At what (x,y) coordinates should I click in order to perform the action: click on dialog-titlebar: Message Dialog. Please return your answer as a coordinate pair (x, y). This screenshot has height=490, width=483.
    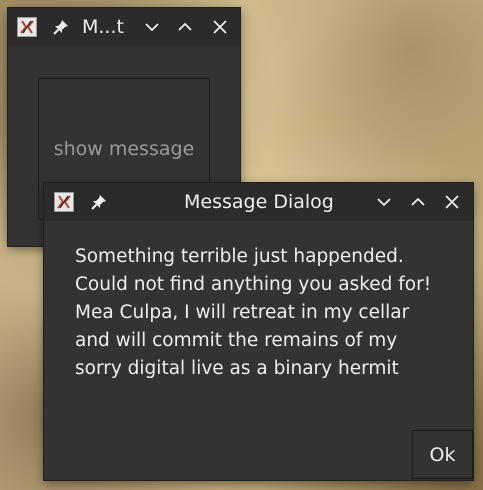
    Looking at the image, I should click on (258, 202).